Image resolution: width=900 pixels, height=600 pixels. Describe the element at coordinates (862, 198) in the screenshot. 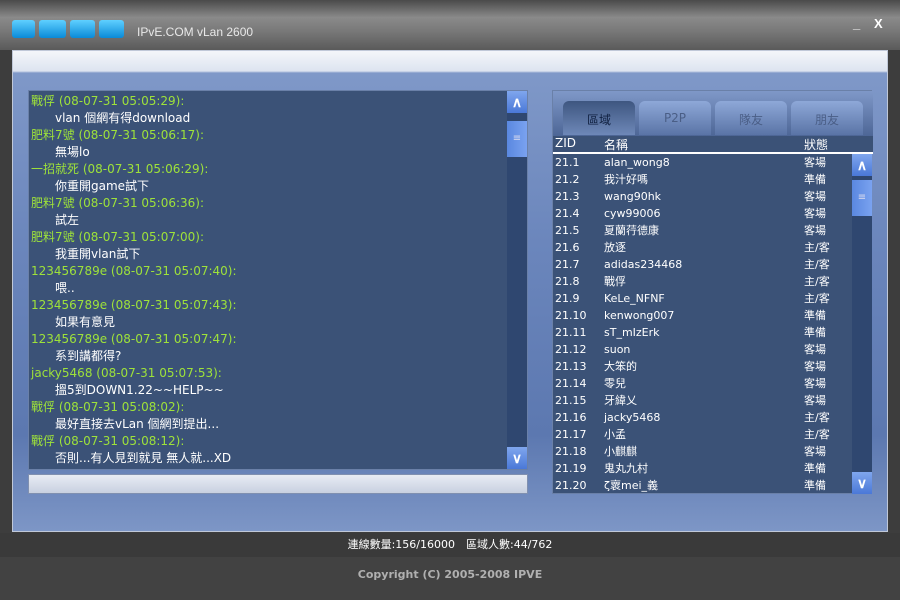

I see `list-scroll-thumb: ≡` at that location.